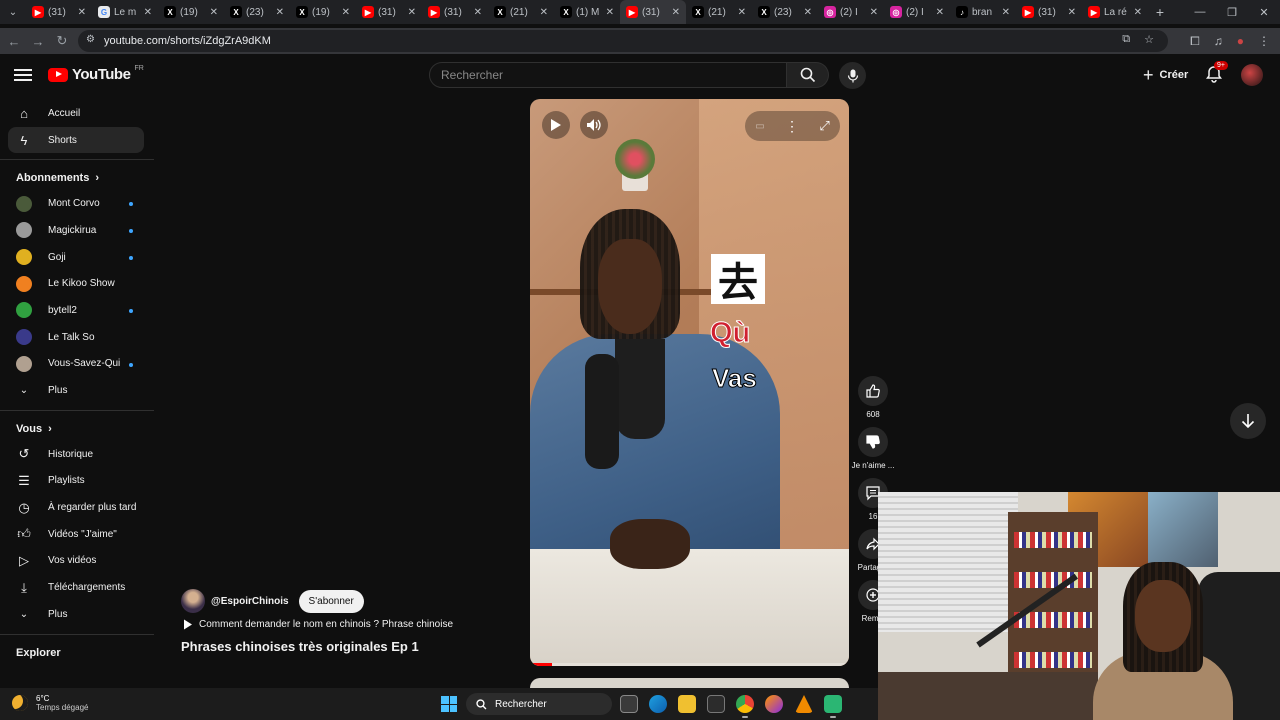 Image resolution: width=1280 pixels, height=720 pixels. What do you see at coordinates (745, 706) in the screenshot?
I see `chrome-icon` at bounding box center [745, 706].